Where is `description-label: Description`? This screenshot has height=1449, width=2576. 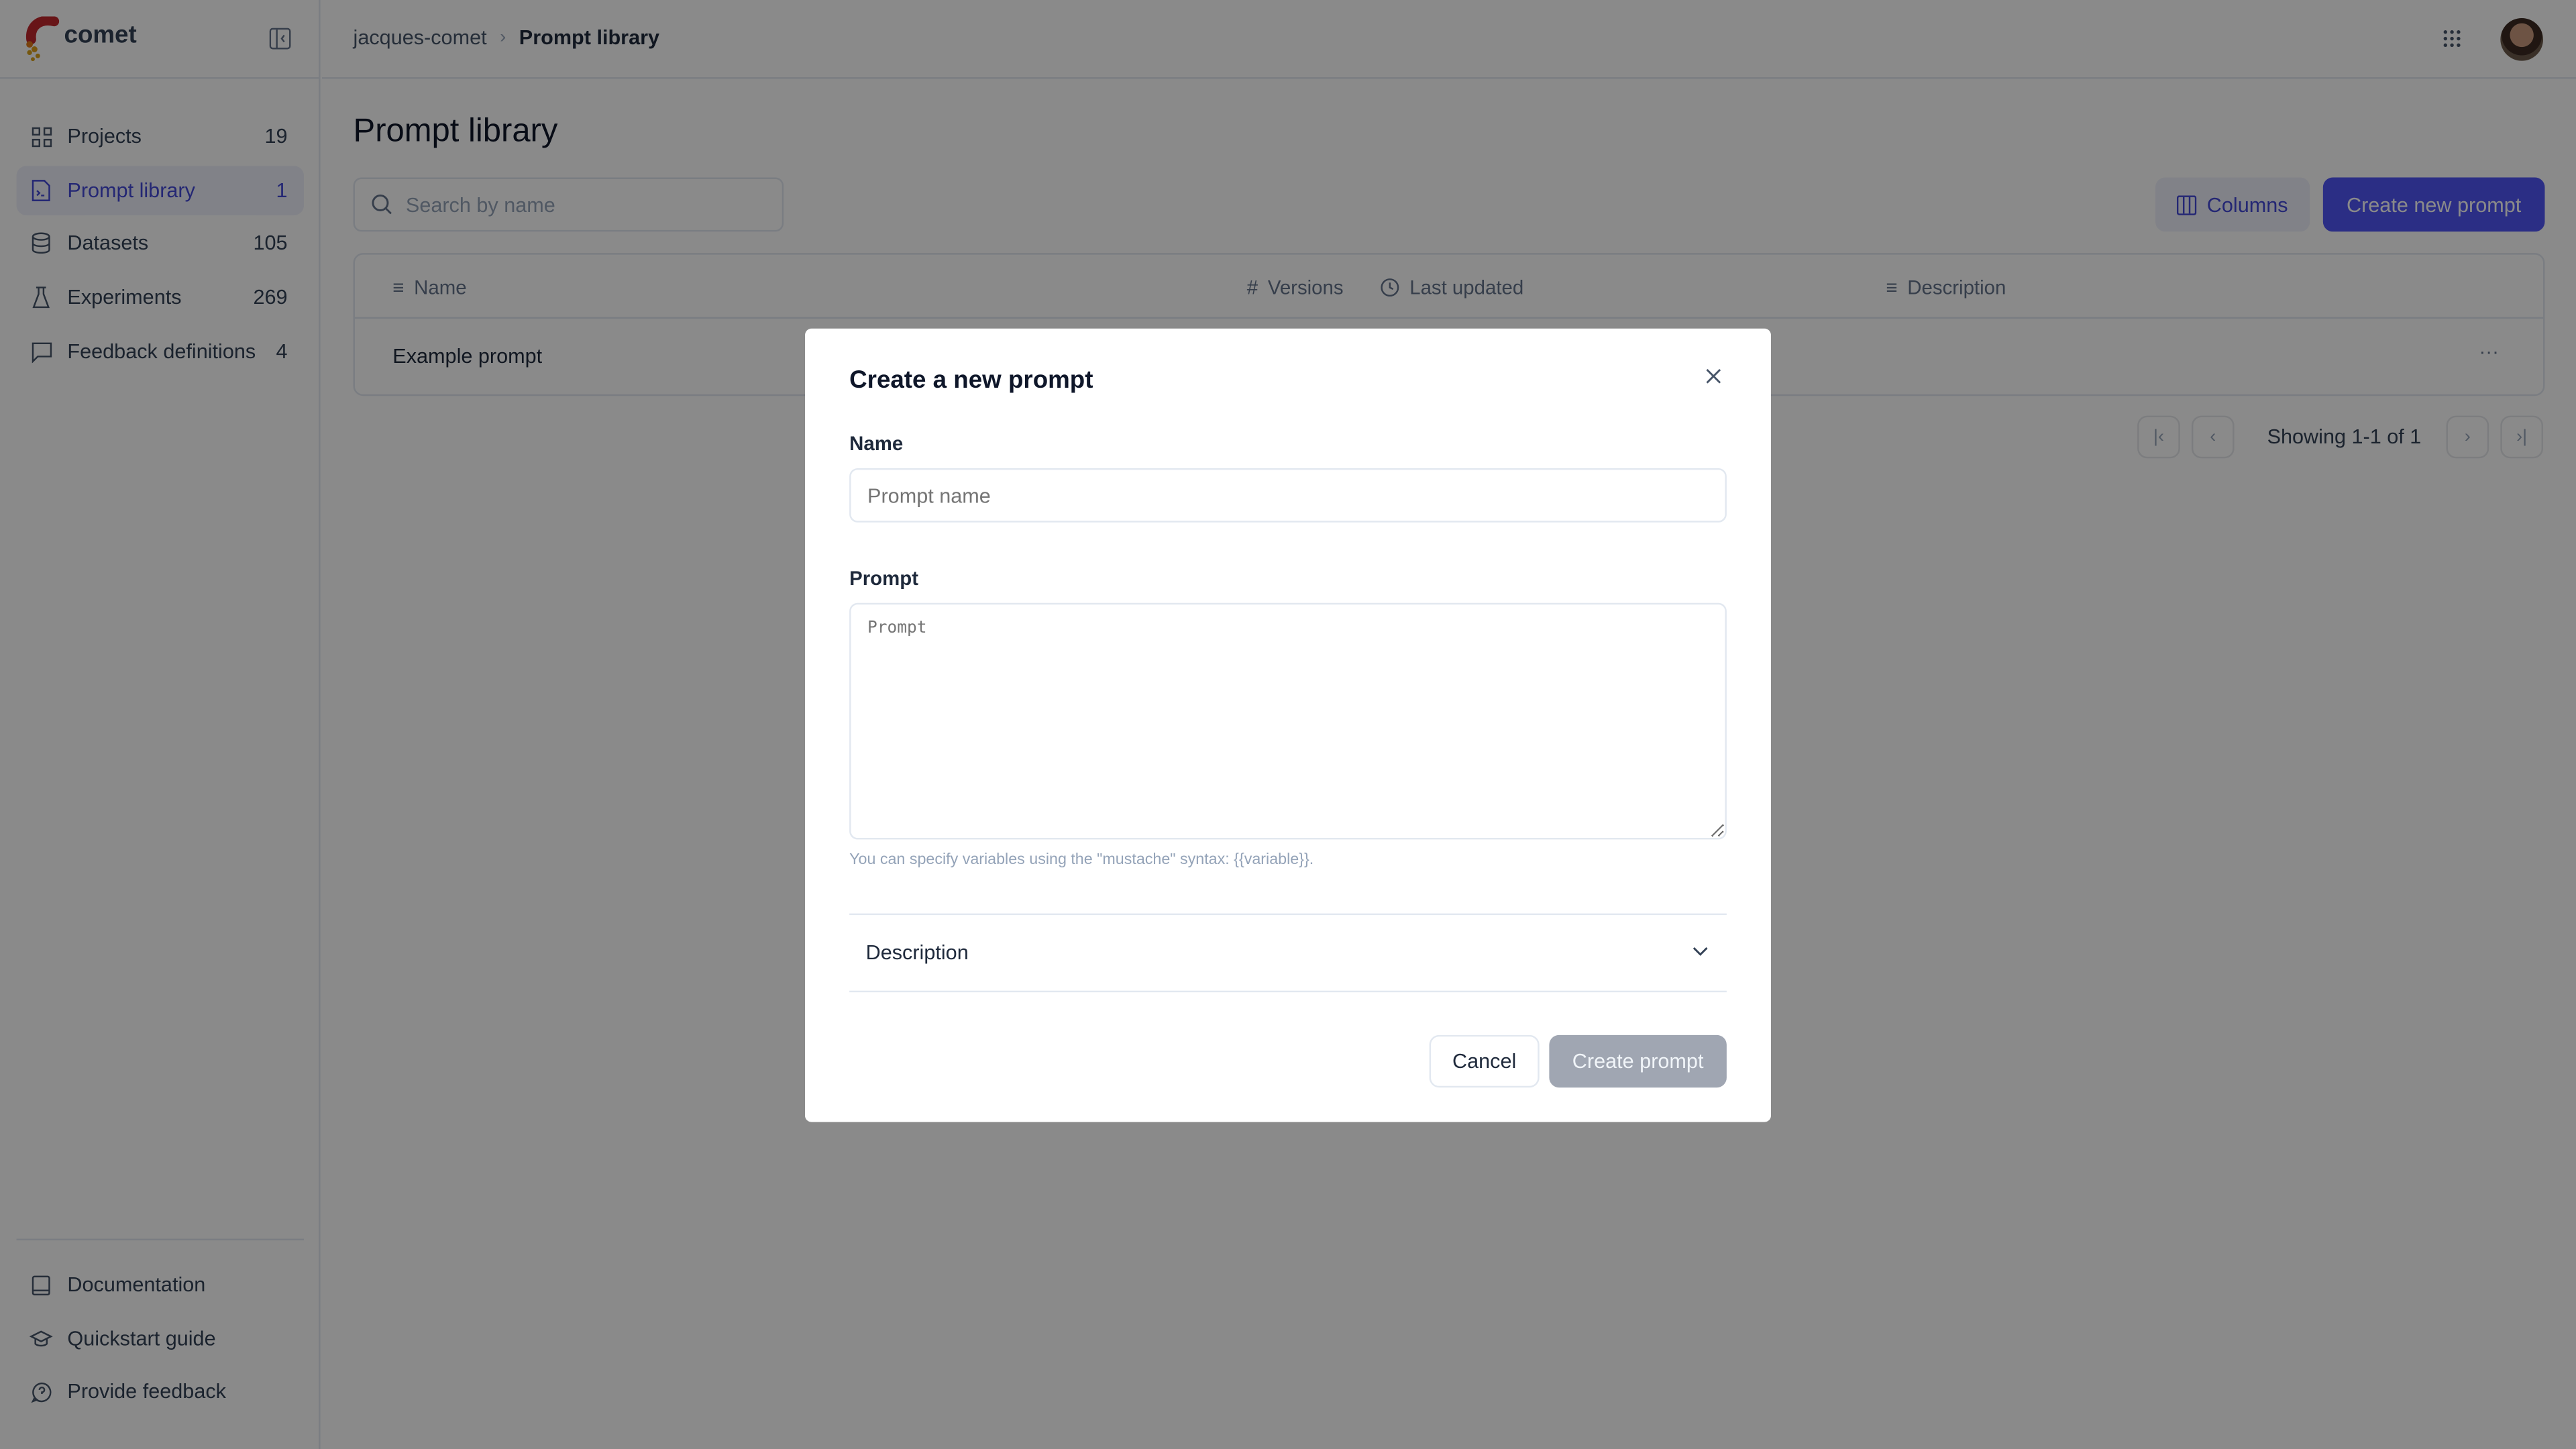
description-label: Description is located at coordinates (917, 953).